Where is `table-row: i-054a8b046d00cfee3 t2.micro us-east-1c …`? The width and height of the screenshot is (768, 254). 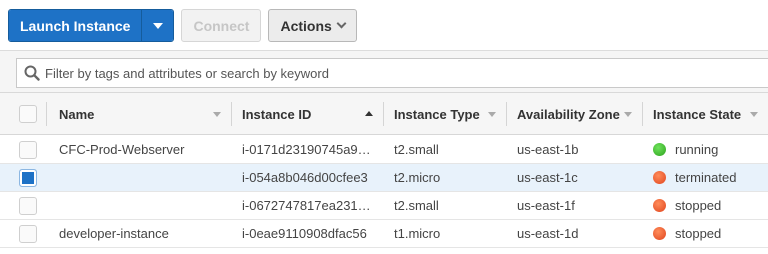 table-row: i-054a8b046d00cfee3 t2.micro us-east-1c … is located at coordinates (384, 178).